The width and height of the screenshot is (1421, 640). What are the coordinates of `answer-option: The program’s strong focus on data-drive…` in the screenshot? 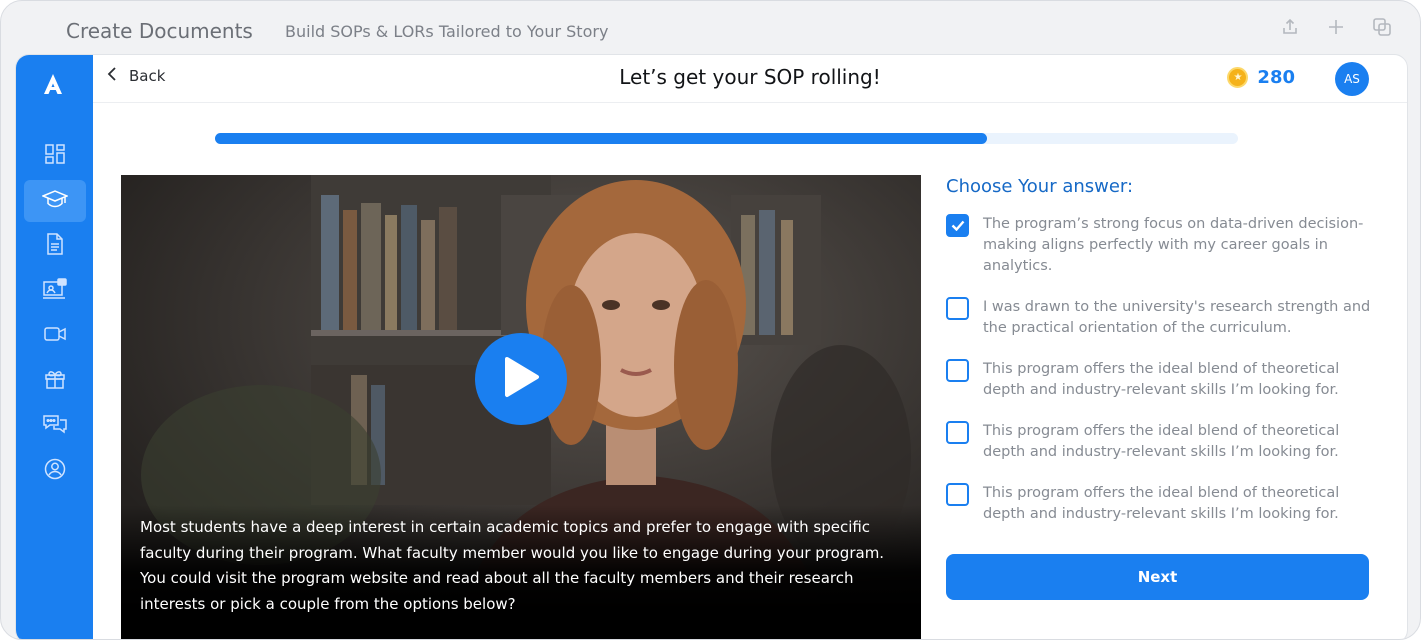 It's located at (1161, 245).